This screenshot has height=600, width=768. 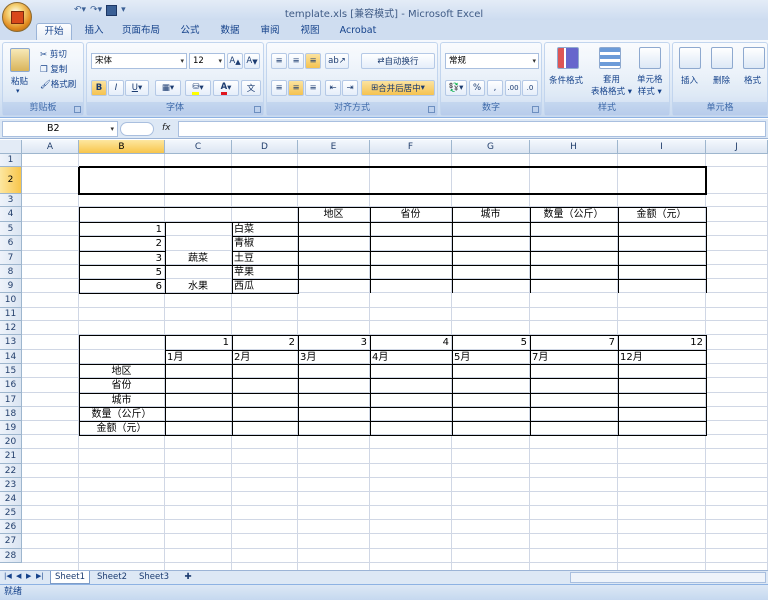 What do you see at coordinates (11, 342) in the screenshot?
I see `row-header-13: 13` at bounding box center [11, 342].